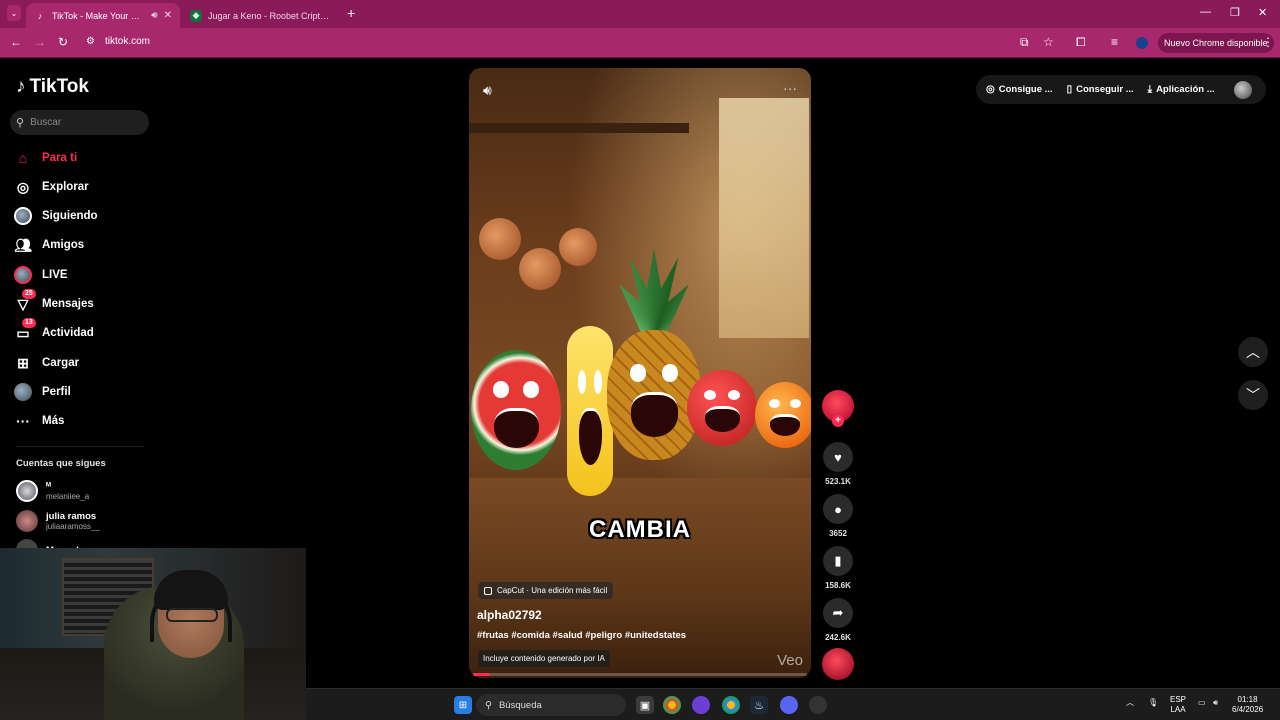  I want to click on menu-kebab-icon: ⋮, so click(1268, 42).